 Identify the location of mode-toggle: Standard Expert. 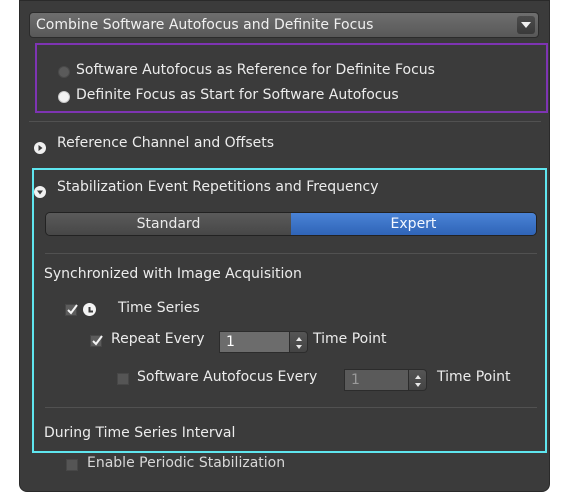
(291, 224).